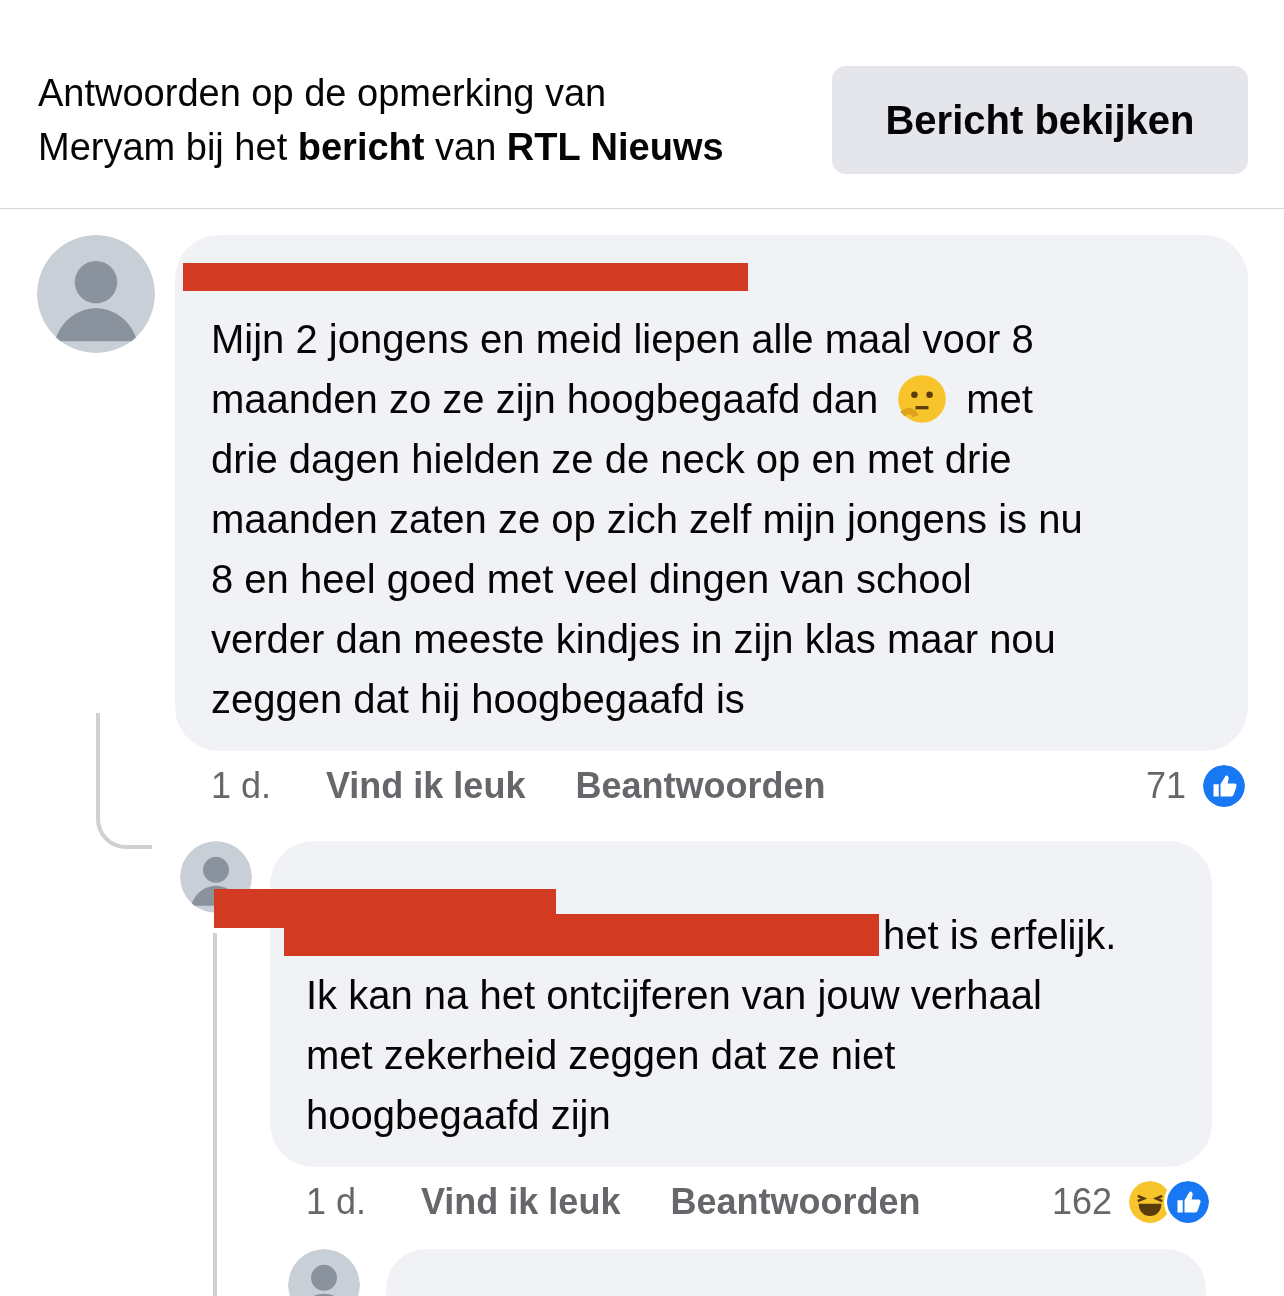 Image resolution: width=1284 pixels, height=1296 pixels. What do you see at coordinates (591, 579) in the screenshot?
I see `comment-text: 8 en heel goed met veel dingen van school` at bounding box center [591, 579].